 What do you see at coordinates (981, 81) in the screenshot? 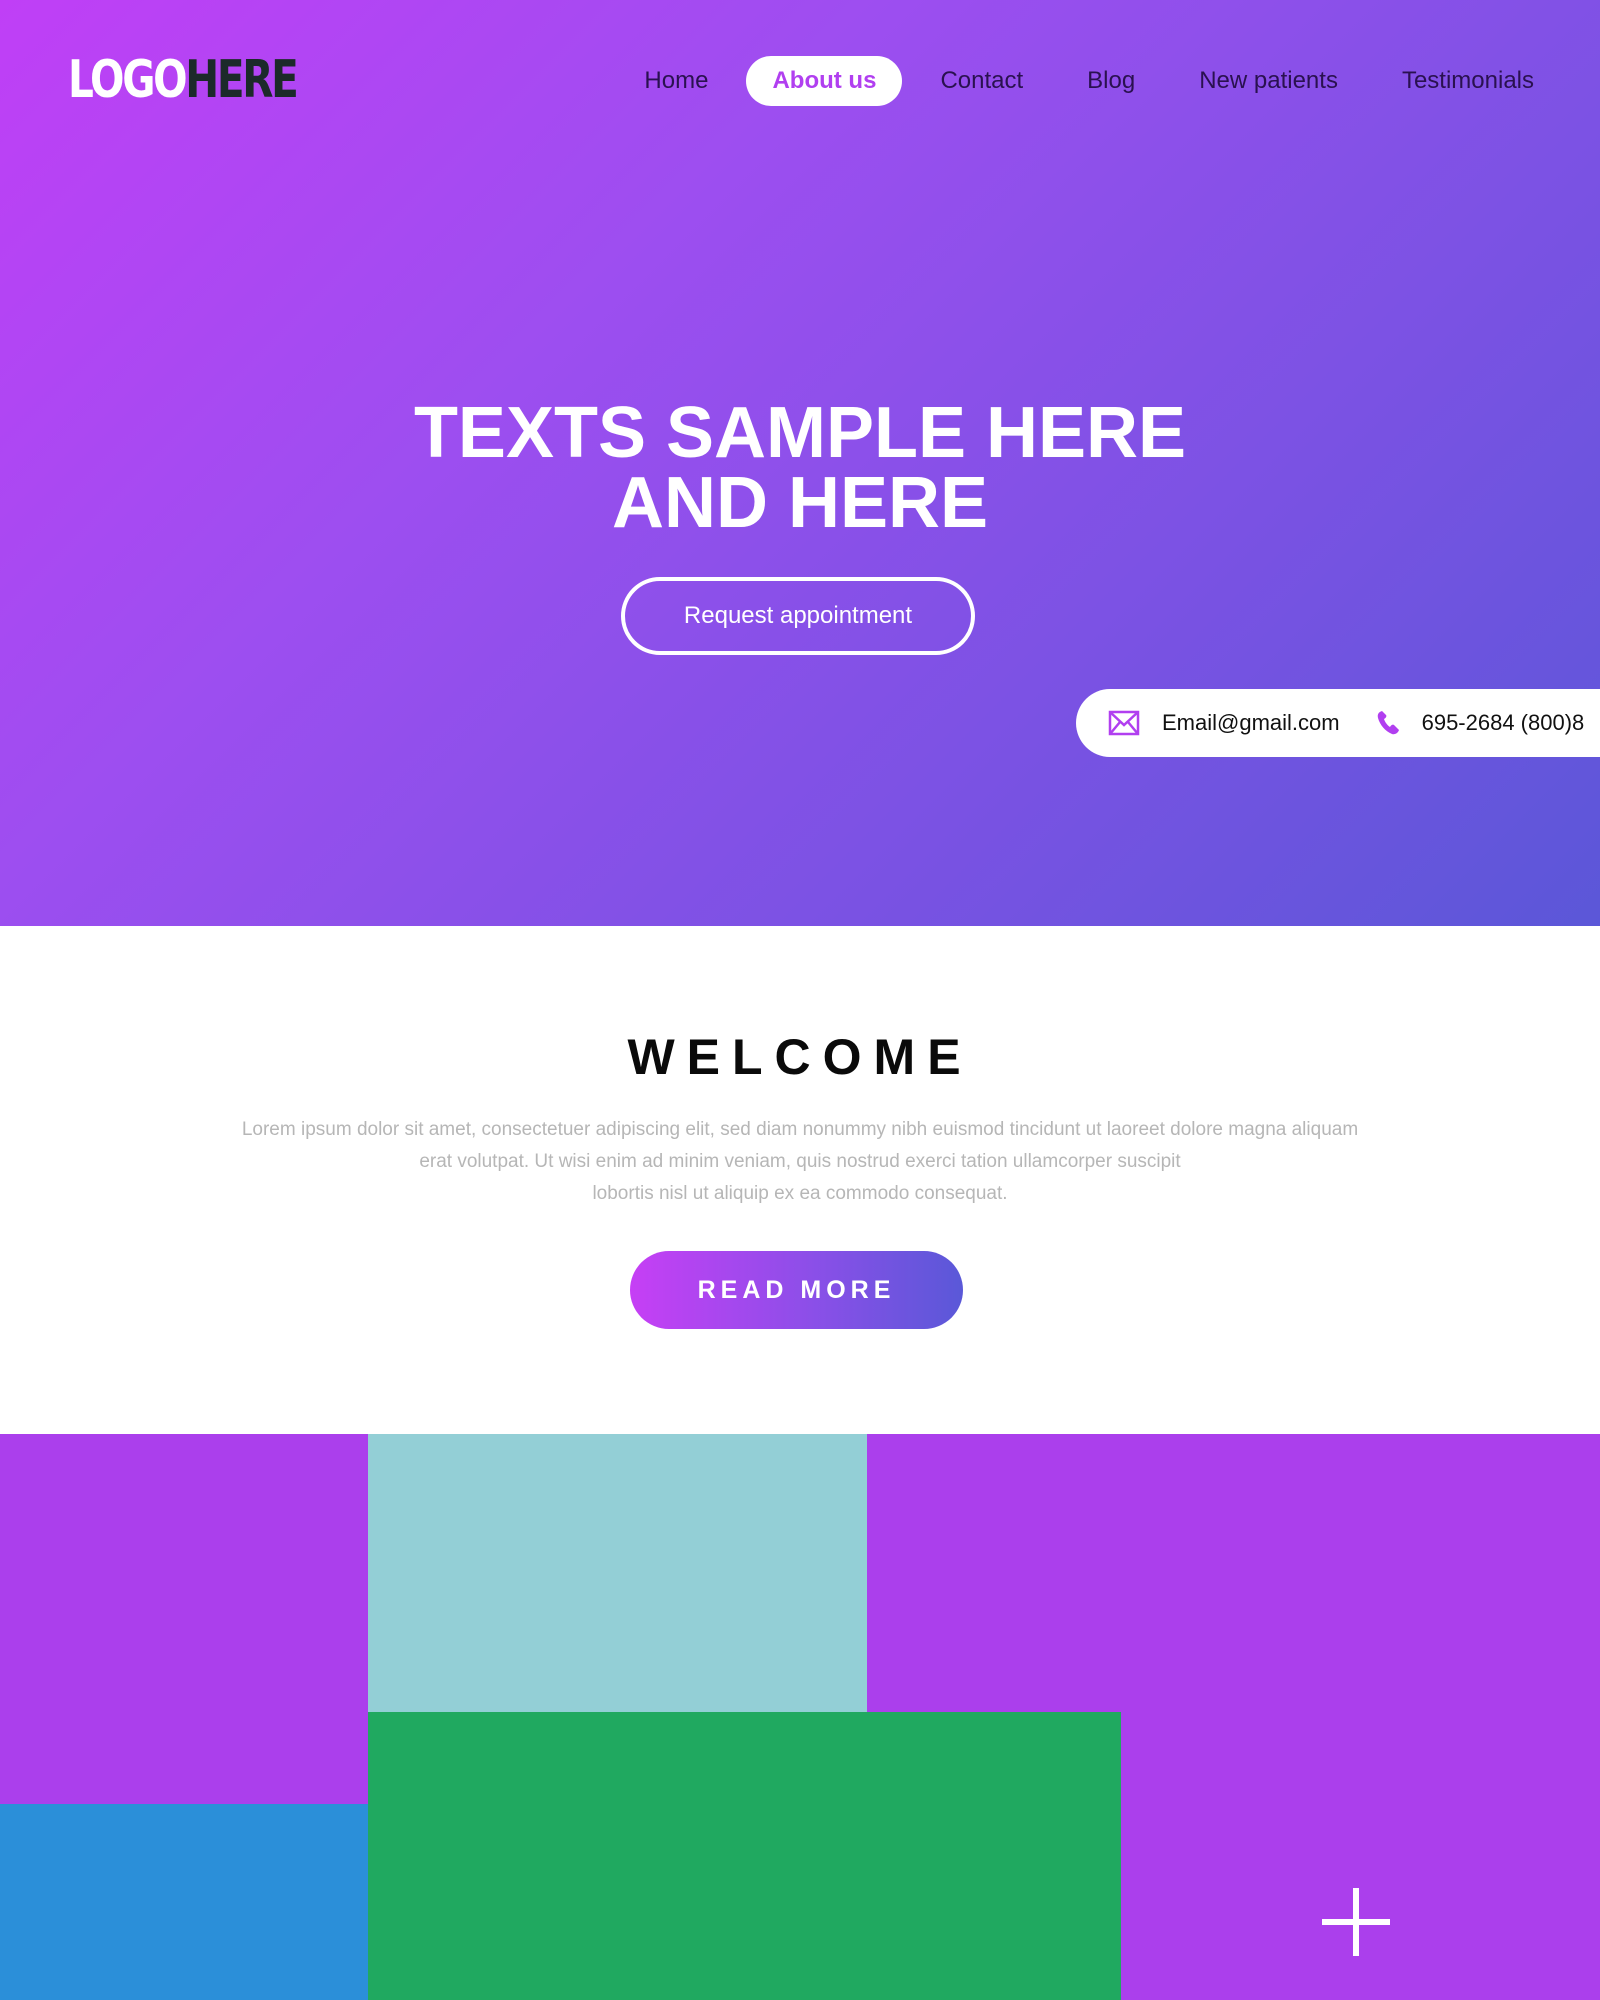
I see `nav-item-contact: Contact` at bounding box center [981, 81].